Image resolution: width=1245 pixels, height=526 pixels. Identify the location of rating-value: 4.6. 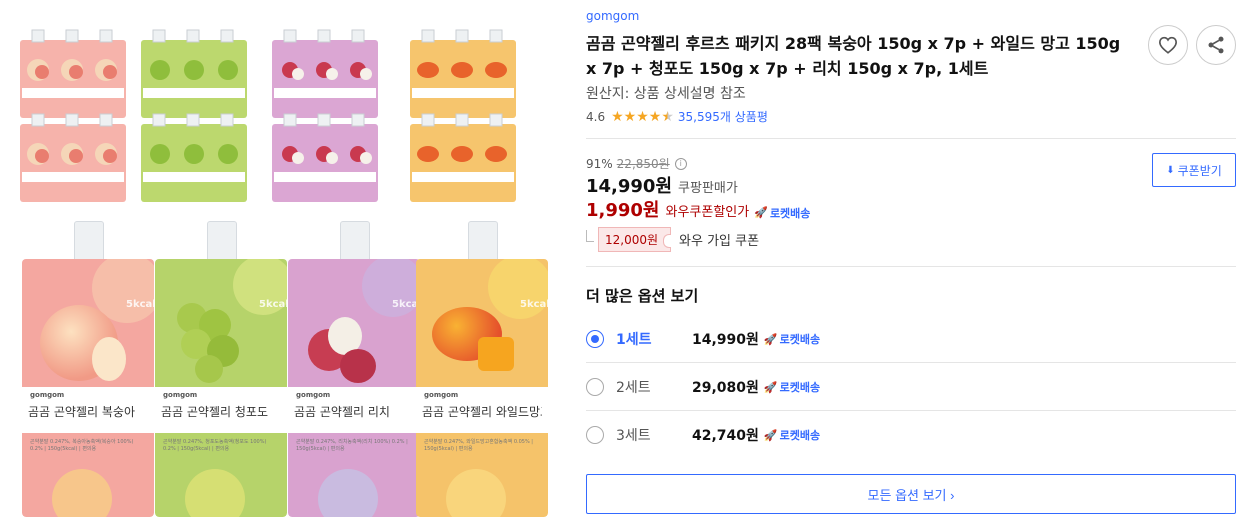
(596, 116).